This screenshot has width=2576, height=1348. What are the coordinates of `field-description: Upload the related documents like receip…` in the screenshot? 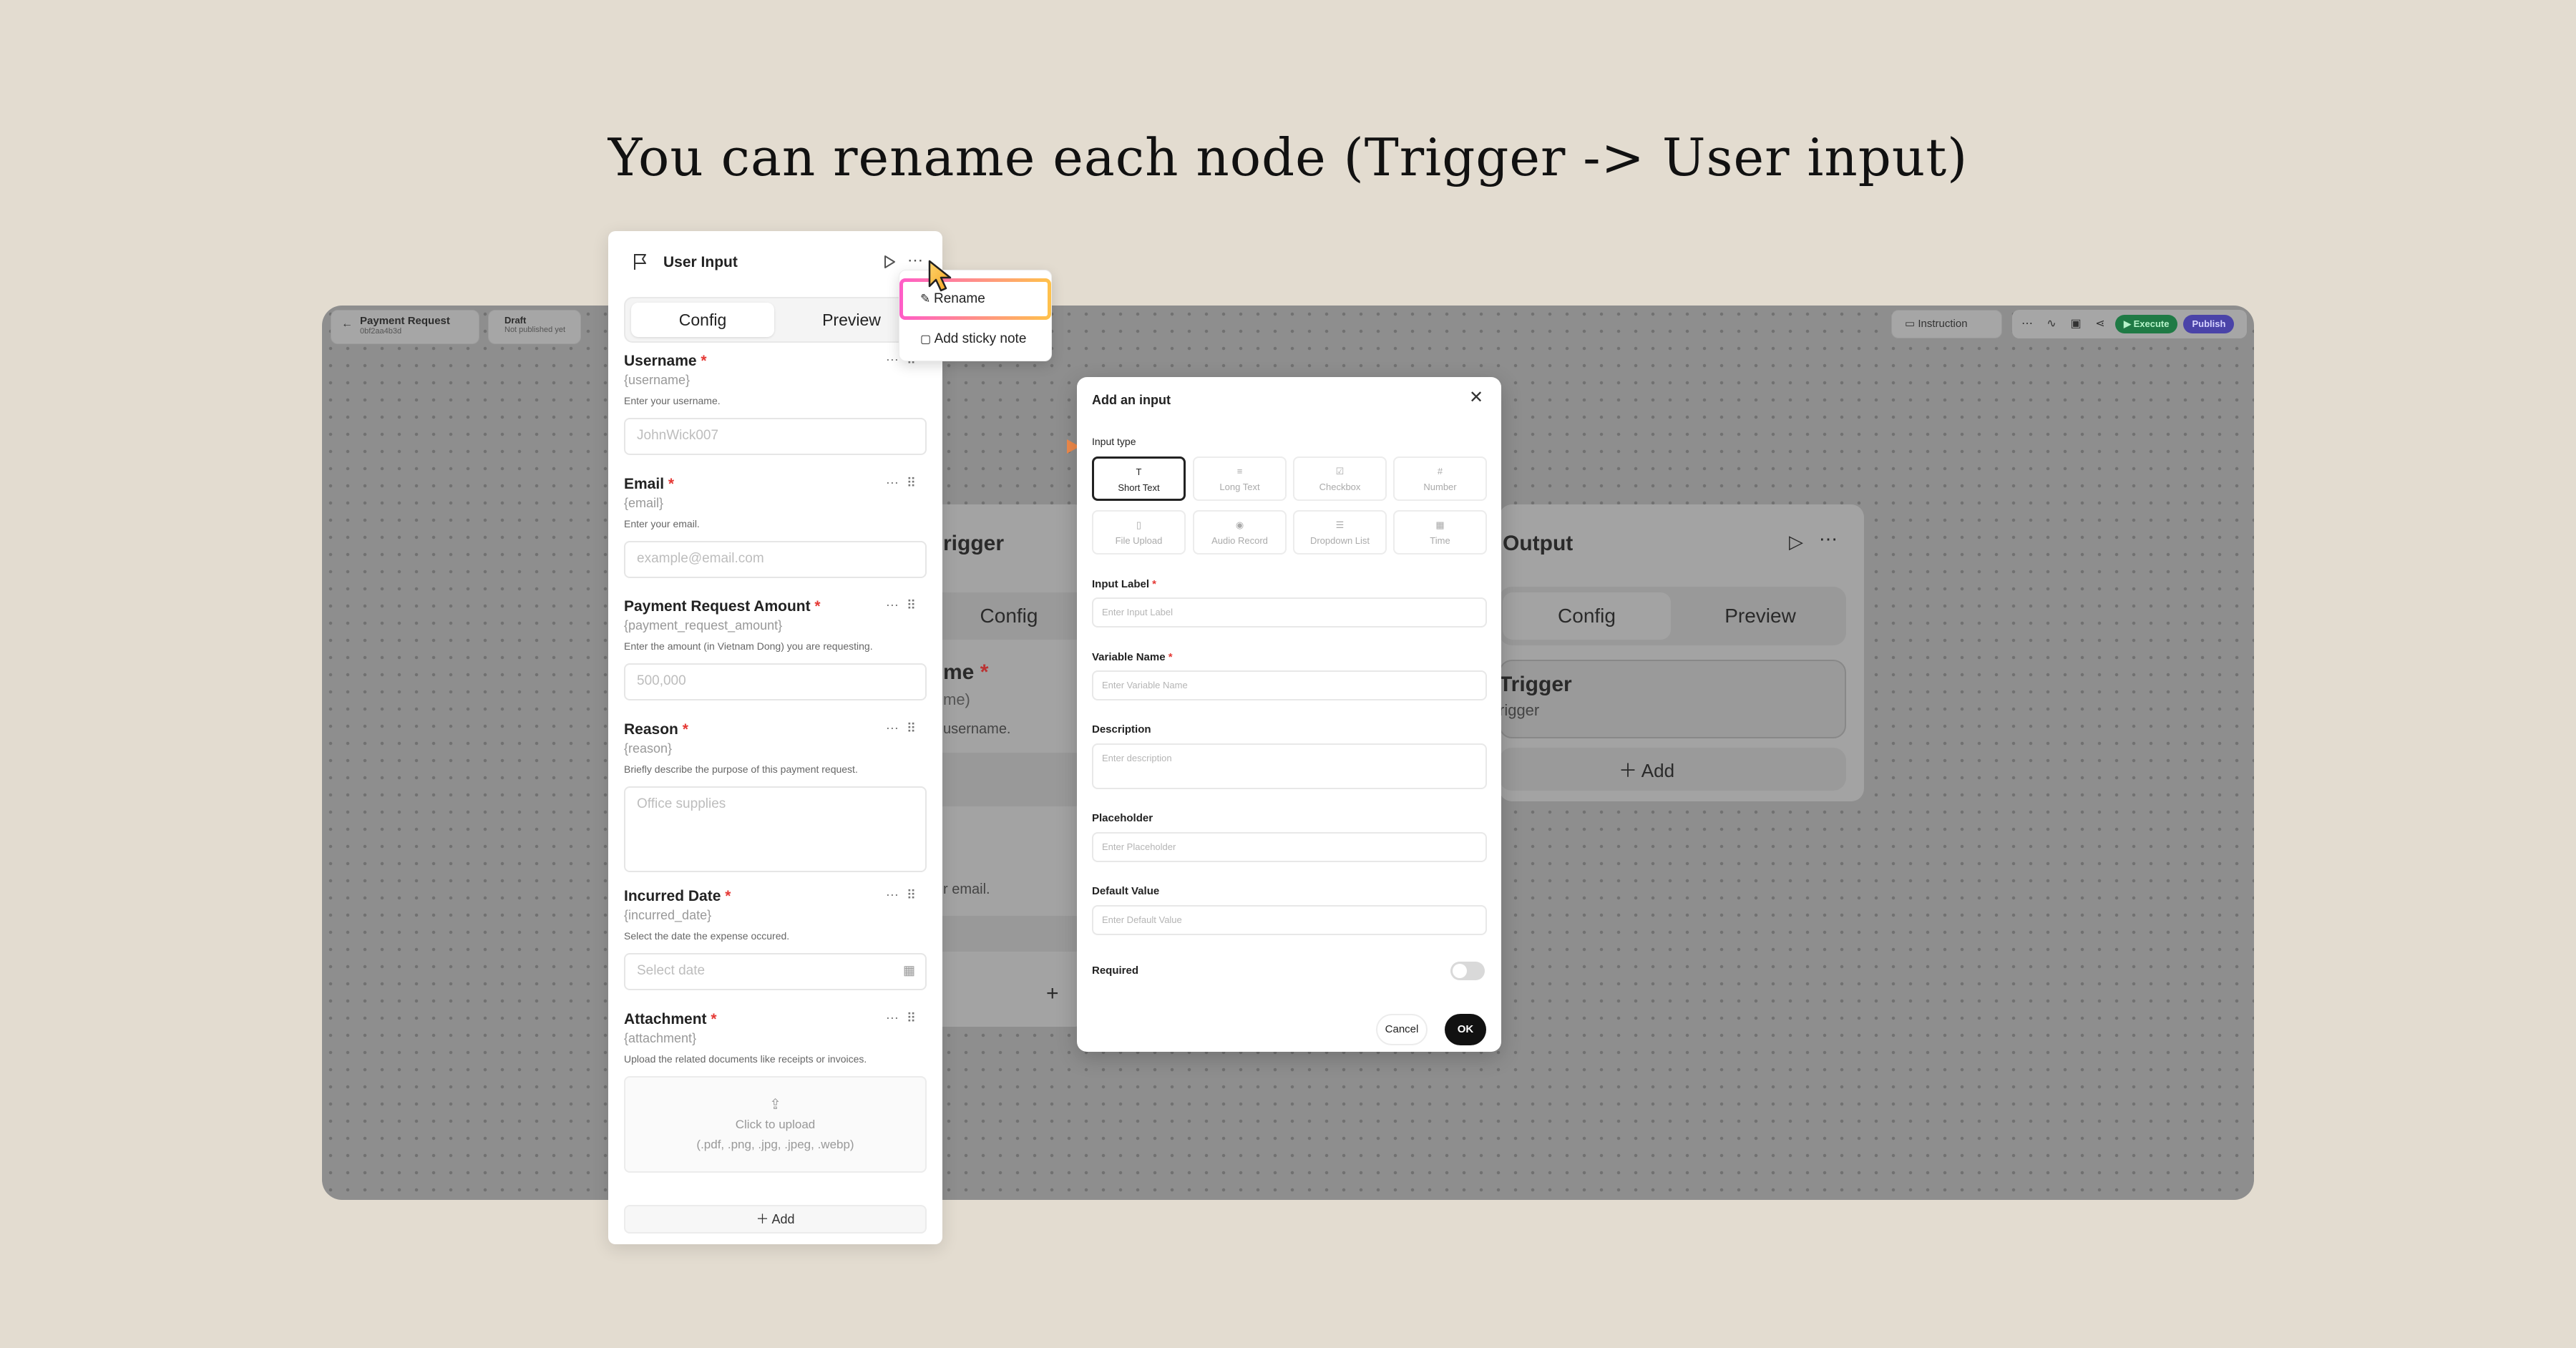 It's located at (745, 1059).